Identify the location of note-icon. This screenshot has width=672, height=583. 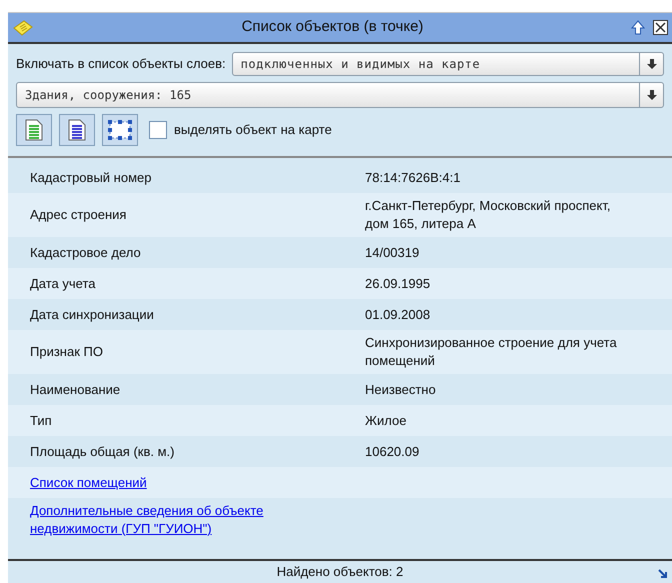
(23, 27).